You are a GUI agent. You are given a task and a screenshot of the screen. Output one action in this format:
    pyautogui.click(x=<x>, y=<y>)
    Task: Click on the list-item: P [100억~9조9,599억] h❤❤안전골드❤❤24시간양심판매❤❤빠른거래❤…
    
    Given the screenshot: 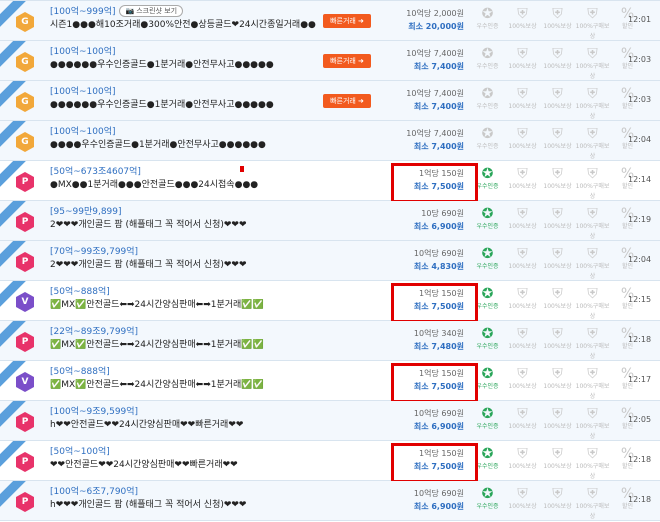 What is the action you would take?
    pyautogui.click(x=330, y=421)
    